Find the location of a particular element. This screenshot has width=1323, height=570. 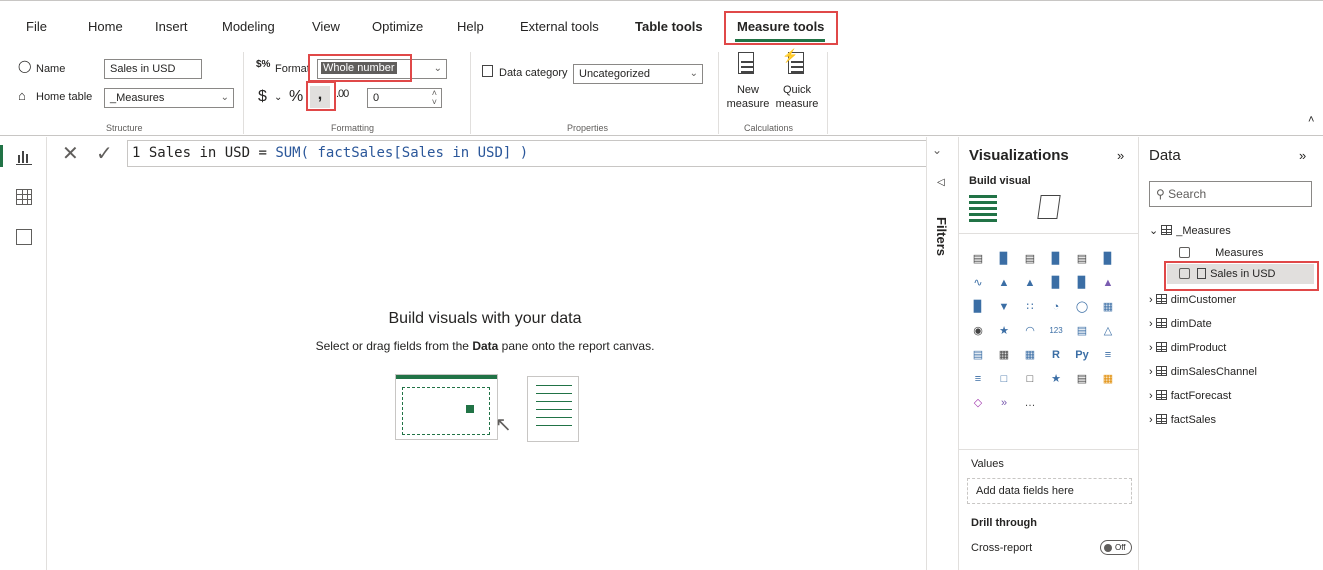

menu-help: Help is located at coordinates (470, 26).